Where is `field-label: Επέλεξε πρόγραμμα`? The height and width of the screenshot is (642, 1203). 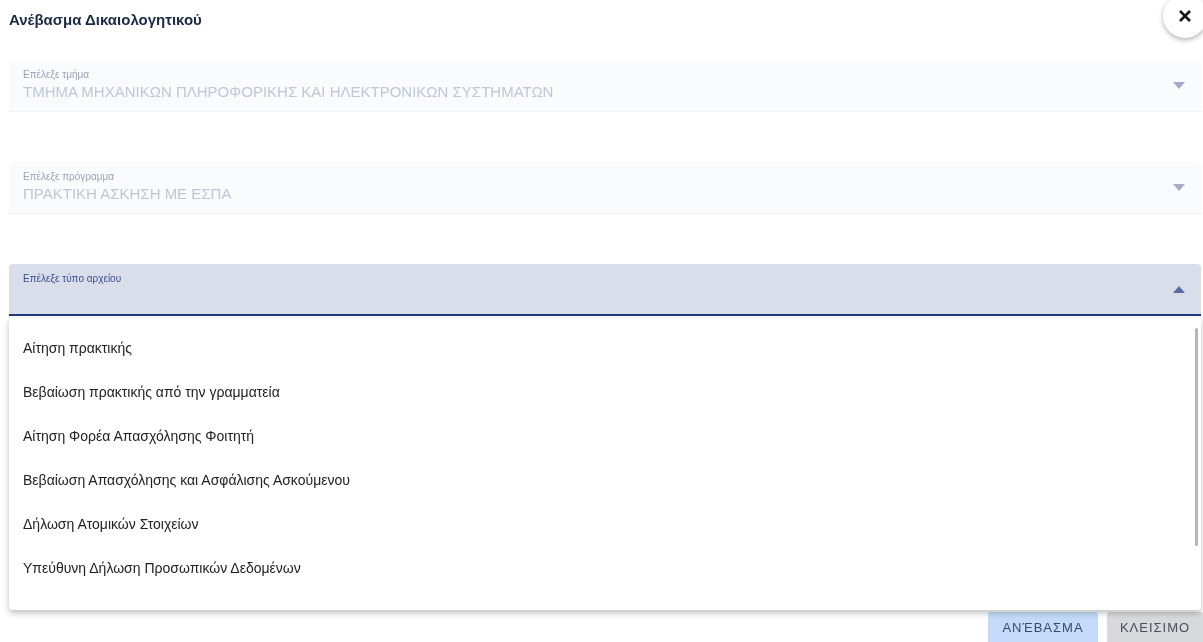 field-label: Επέλεξε πρόγραμμα is located at coordinates (69, 176).